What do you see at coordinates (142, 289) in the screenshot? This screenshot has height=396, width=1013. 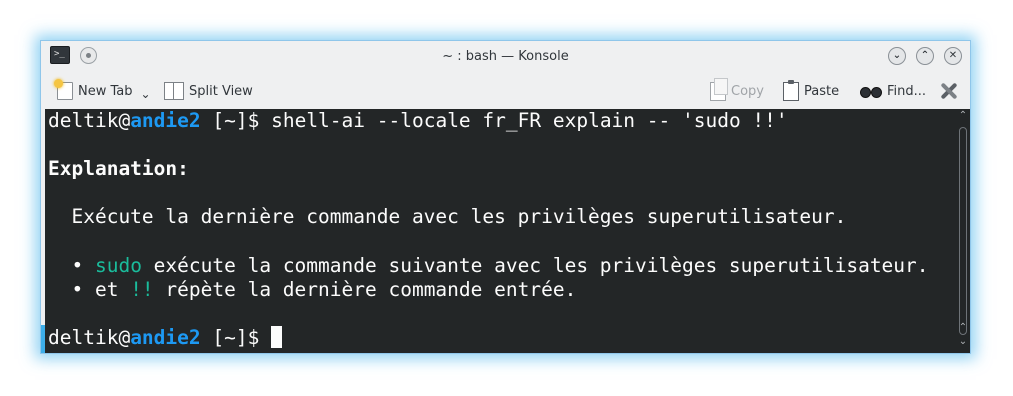 I see `keyword-bangbang: !!` at bounding box center [142, 289].